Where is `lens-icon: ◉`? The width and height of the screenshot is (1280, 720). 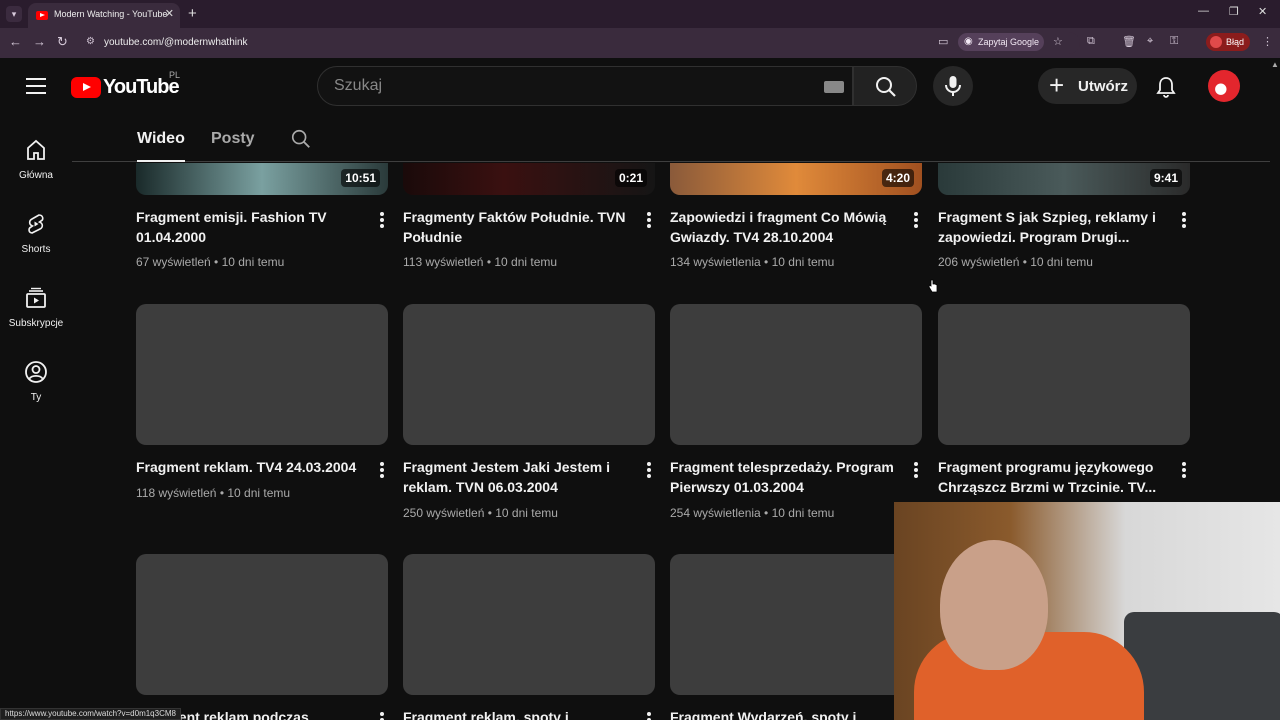
lens-icon: ◉ is located at coordinates (968, 41).